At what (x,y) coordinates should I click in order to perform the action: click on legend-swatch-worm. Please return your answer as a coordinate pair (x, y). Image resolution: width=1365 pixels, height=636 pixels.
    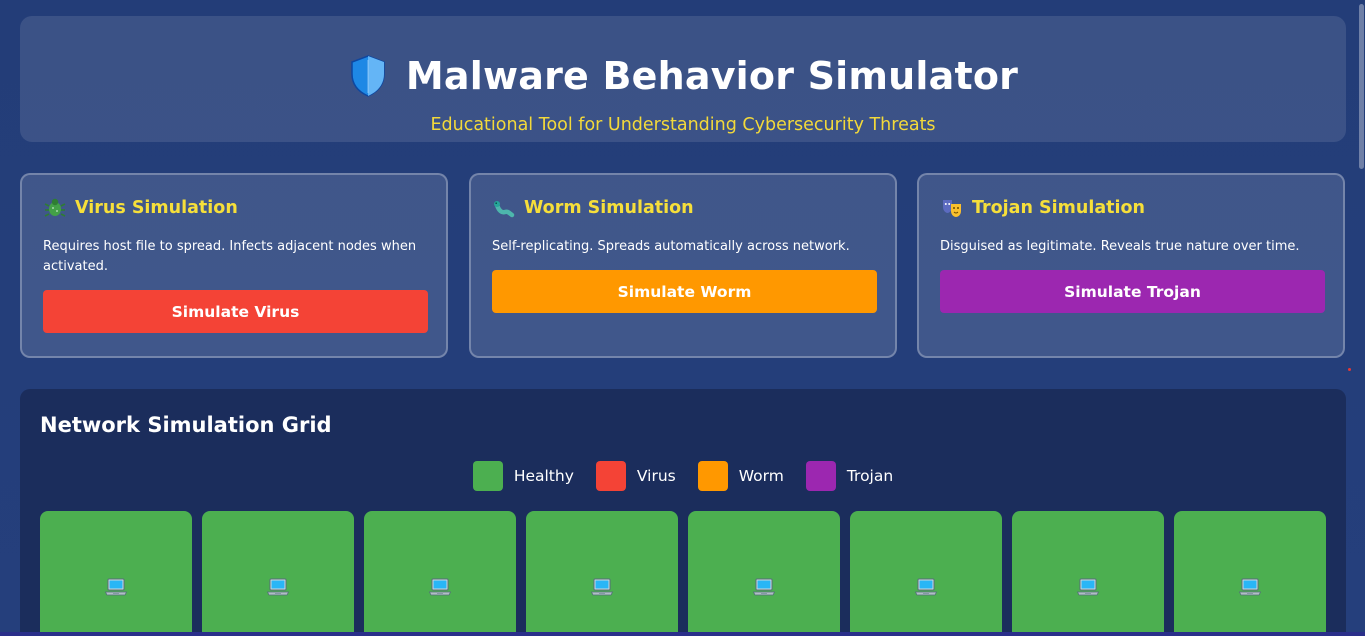
    Looking at the image, I should click on (712, 476).